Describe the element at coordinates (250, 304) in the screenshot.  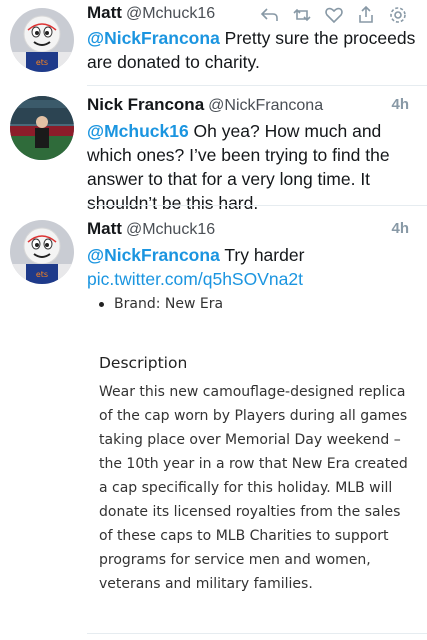
I see `brand-list-item: Brand: New Era` at that location.